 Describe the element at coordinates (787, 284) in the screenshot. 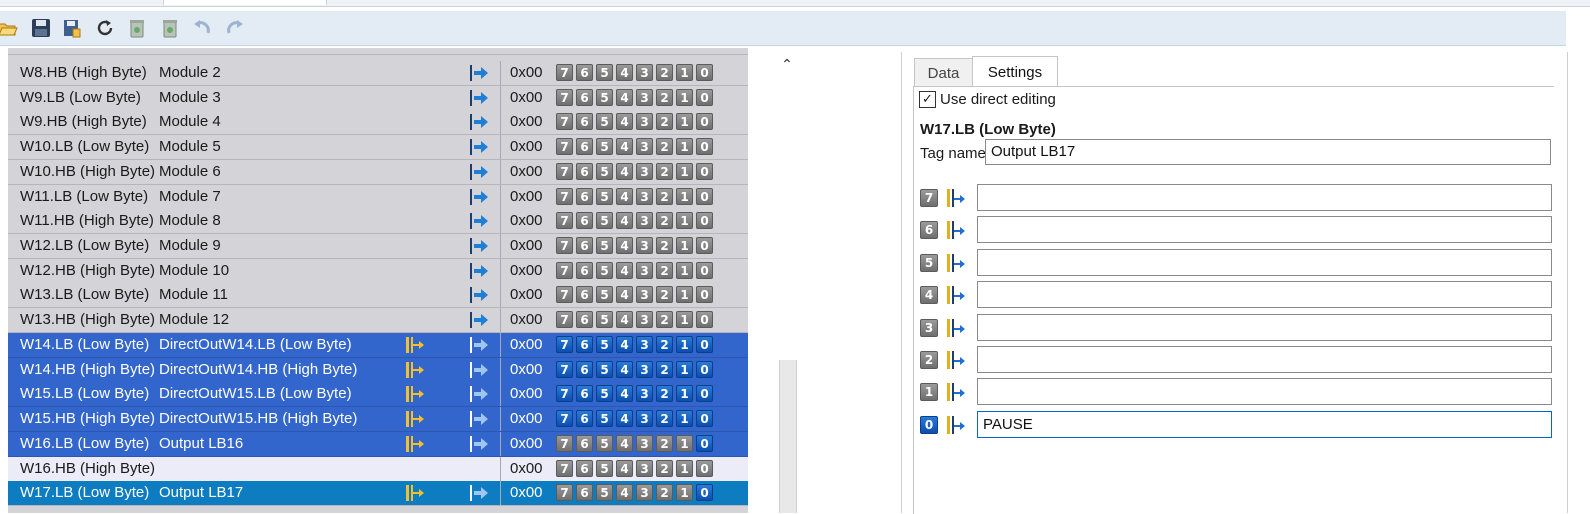

I see `grid-vertical-scrollbar: ⌃` at that location.